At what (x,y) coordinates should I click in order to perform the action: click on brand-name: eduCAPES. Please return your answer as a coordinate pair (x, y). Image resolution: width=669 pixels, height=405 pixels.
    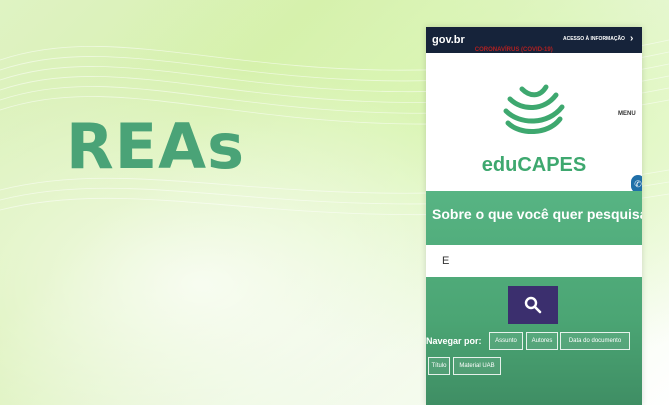
    Looking at the image, I should click on (534, 165).